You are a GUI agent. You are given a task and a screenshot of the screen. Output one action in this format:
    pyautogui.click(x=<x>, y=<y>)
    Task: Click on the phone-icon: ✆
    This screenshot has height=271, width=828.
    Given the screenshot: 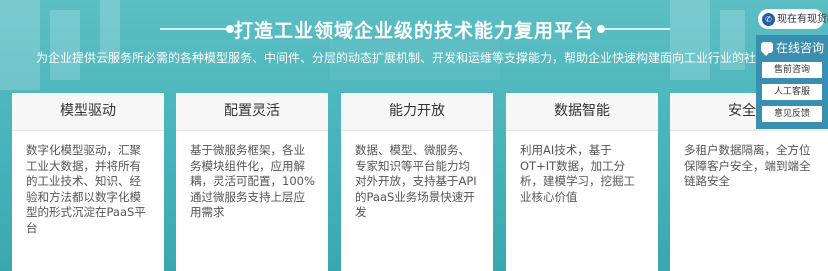 What is the action you would take?
    pyautogui.click(x=768, y=19)
    